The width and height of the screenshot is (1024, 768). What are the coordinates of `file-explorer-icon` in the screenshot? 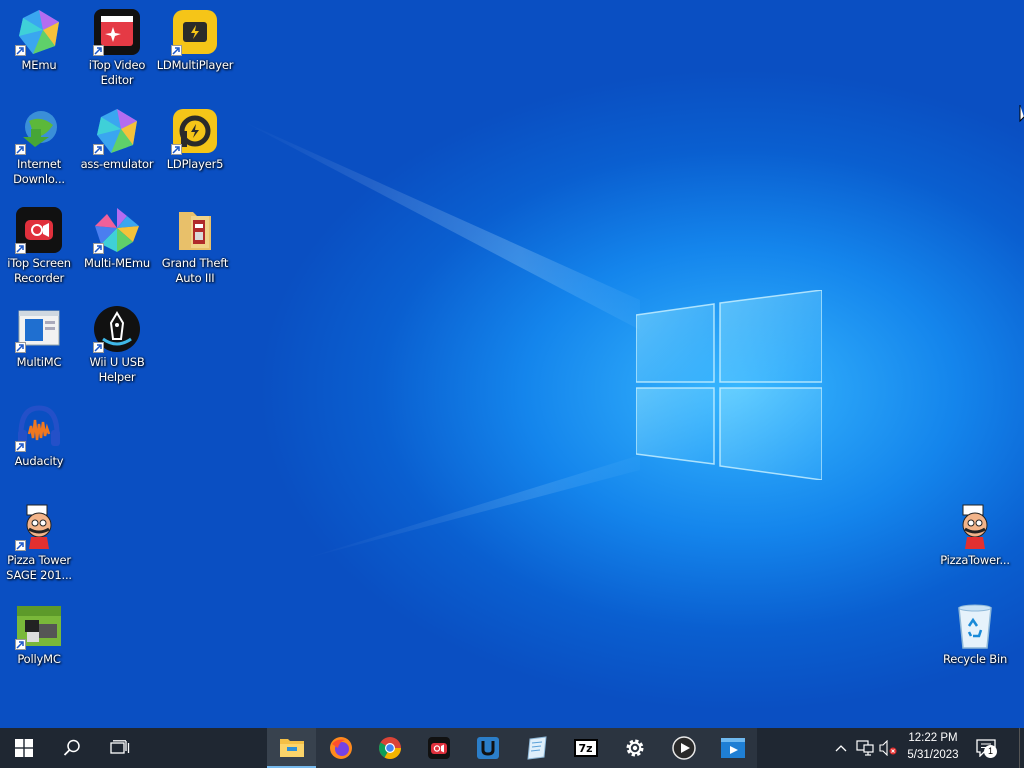 It's located at (291, 748).